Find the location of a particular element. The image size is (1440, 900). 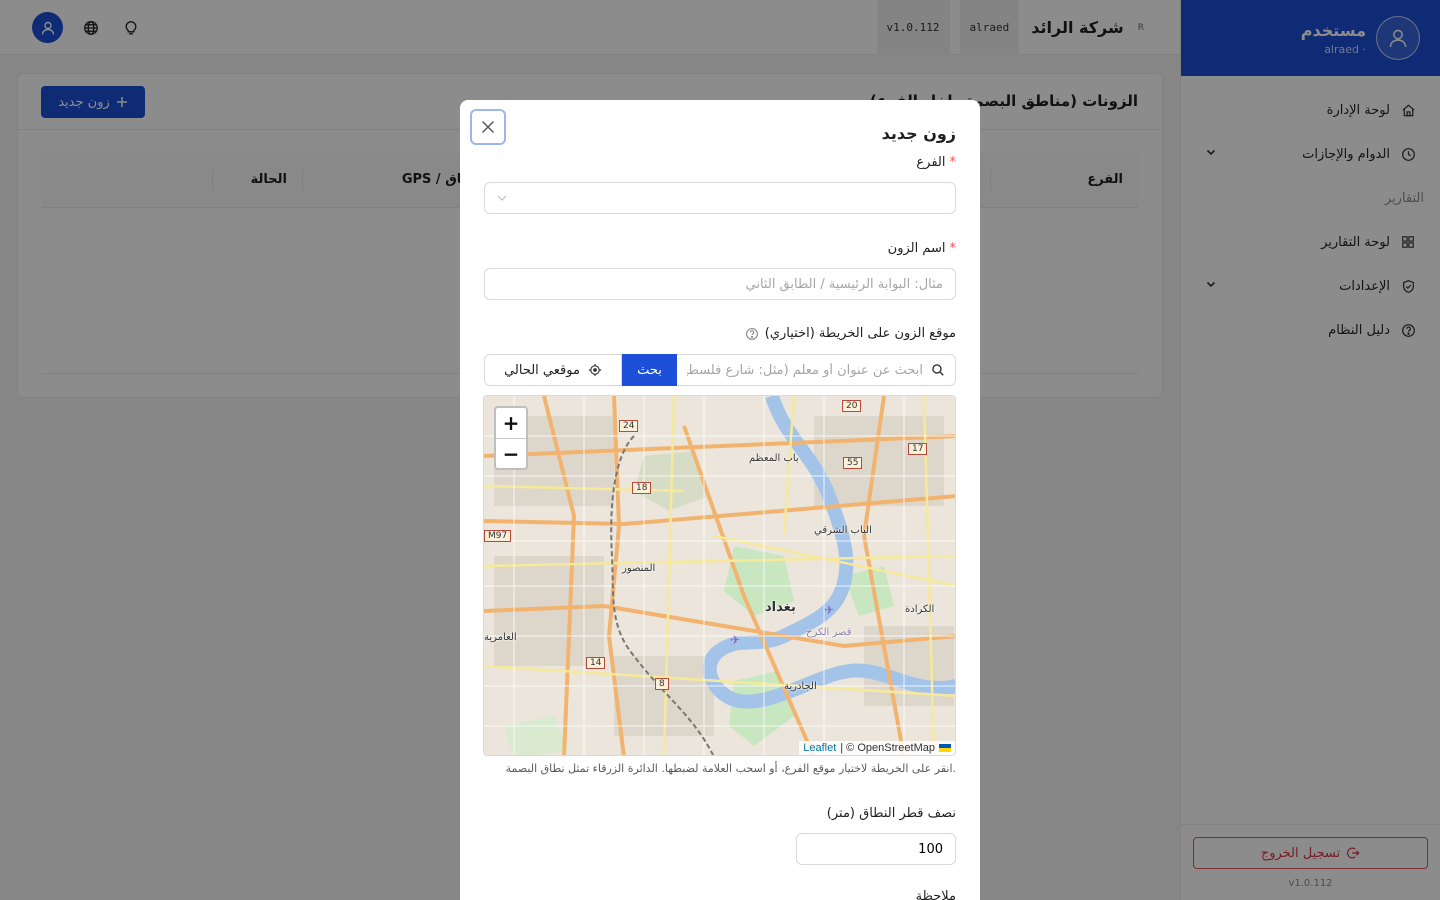

map-tiles: ✈ ✈ is located at coordinates (719, 575).